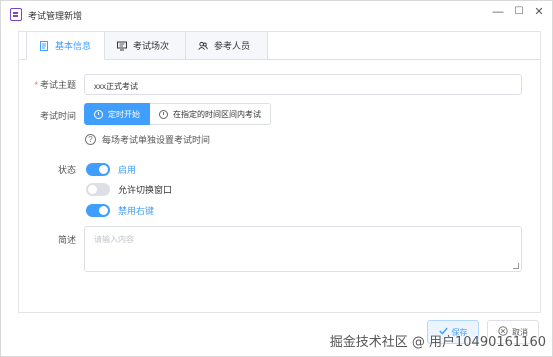 This screenshot has height=357, width=553. I want to click on minimize-button: —, so click(498, 12).